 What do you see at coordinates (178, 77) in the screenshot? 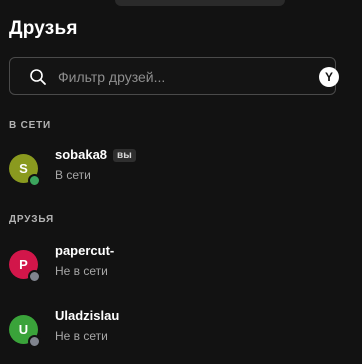
I see `search-input` at bounding box center [178, 77].